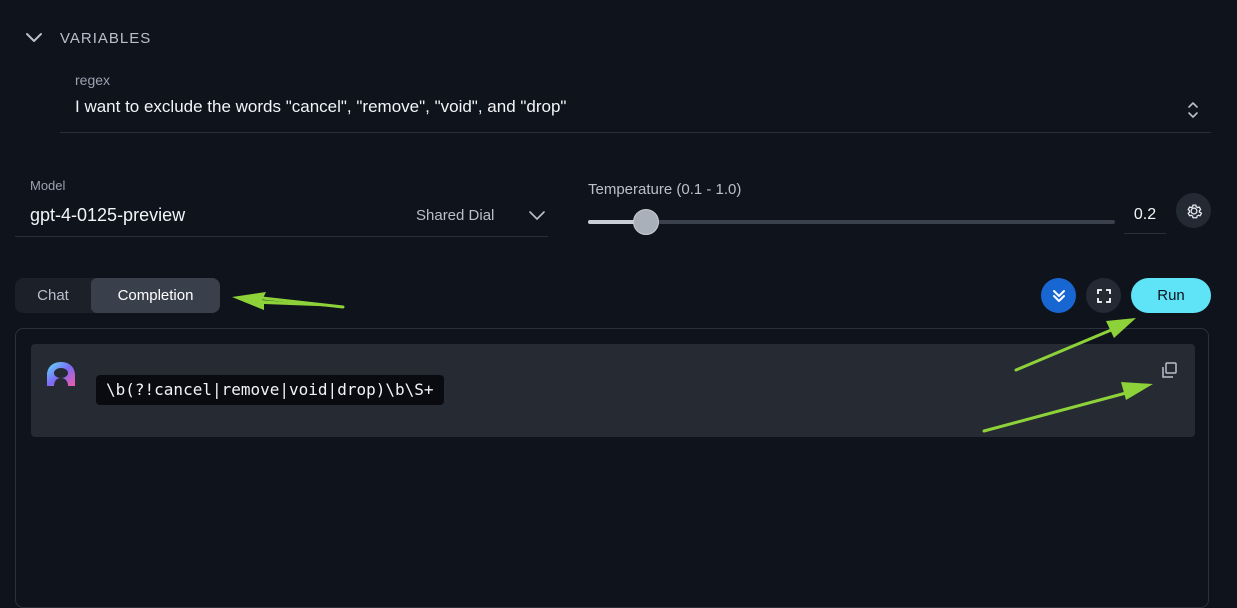  Describe the element at coordinates (1171, 295) in the screenshot. I see `run-button: Run` at that location.